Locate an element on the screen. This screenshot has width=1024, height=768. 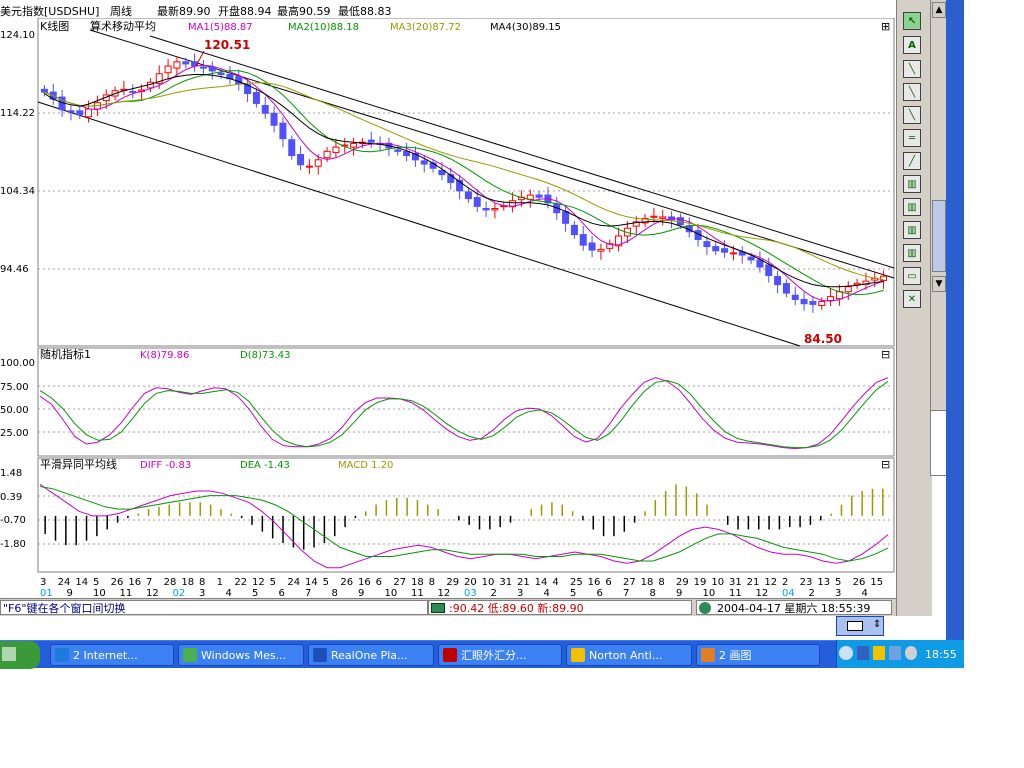
windows-logo-icon is located at coordinates (9, 654).